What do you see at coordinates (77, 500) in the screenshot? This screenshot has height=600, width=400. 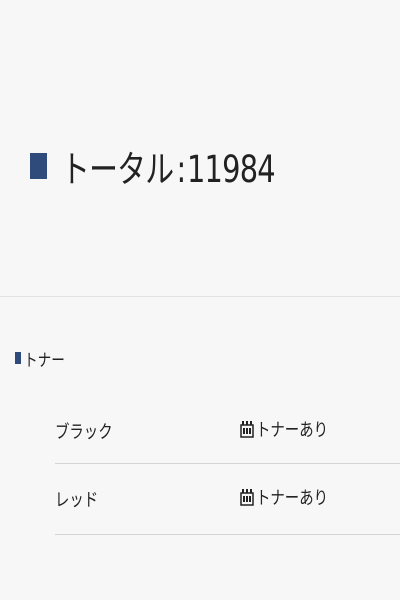 I see `toner-color-label: レッド` at bounding box center [77, 500].